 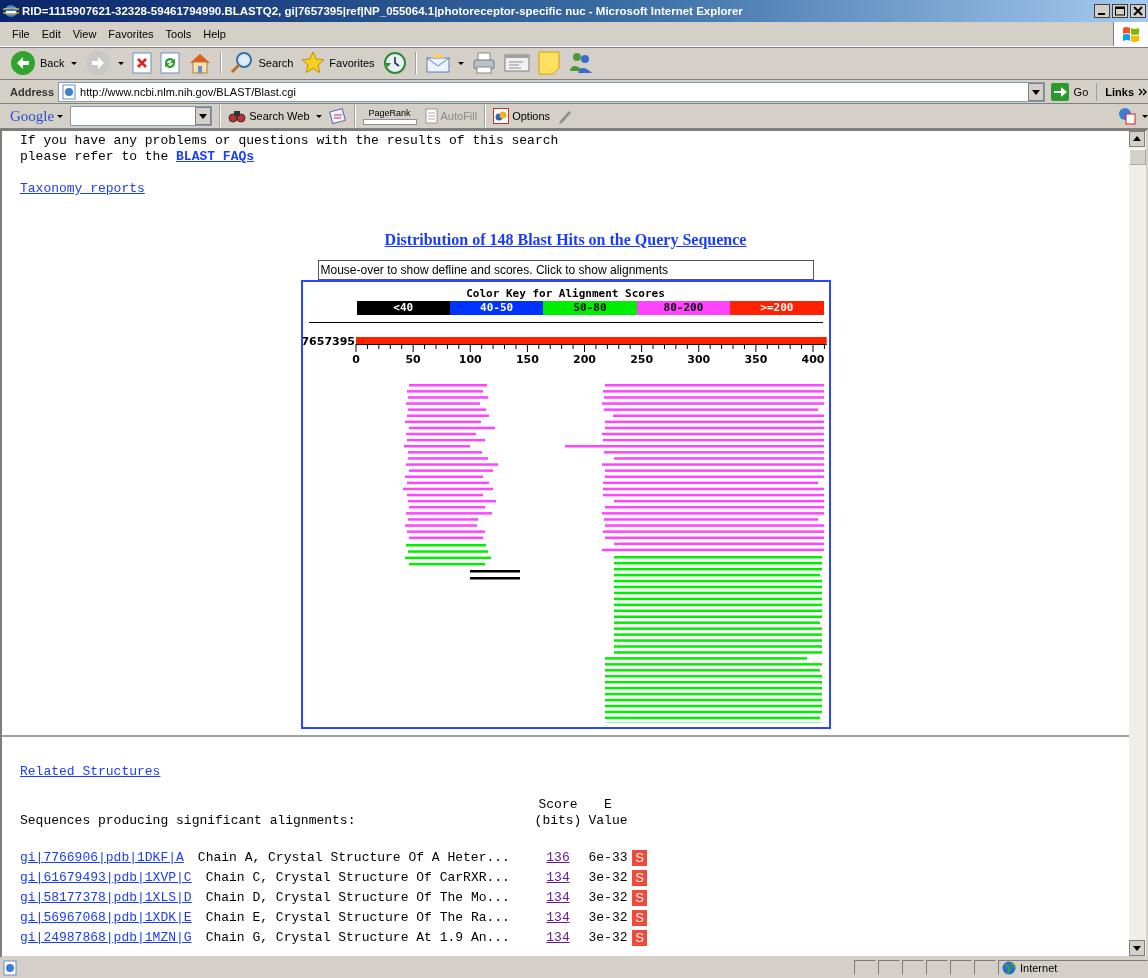 I want to click on color-key-cell: 80-200, so click(x=683, y=308).